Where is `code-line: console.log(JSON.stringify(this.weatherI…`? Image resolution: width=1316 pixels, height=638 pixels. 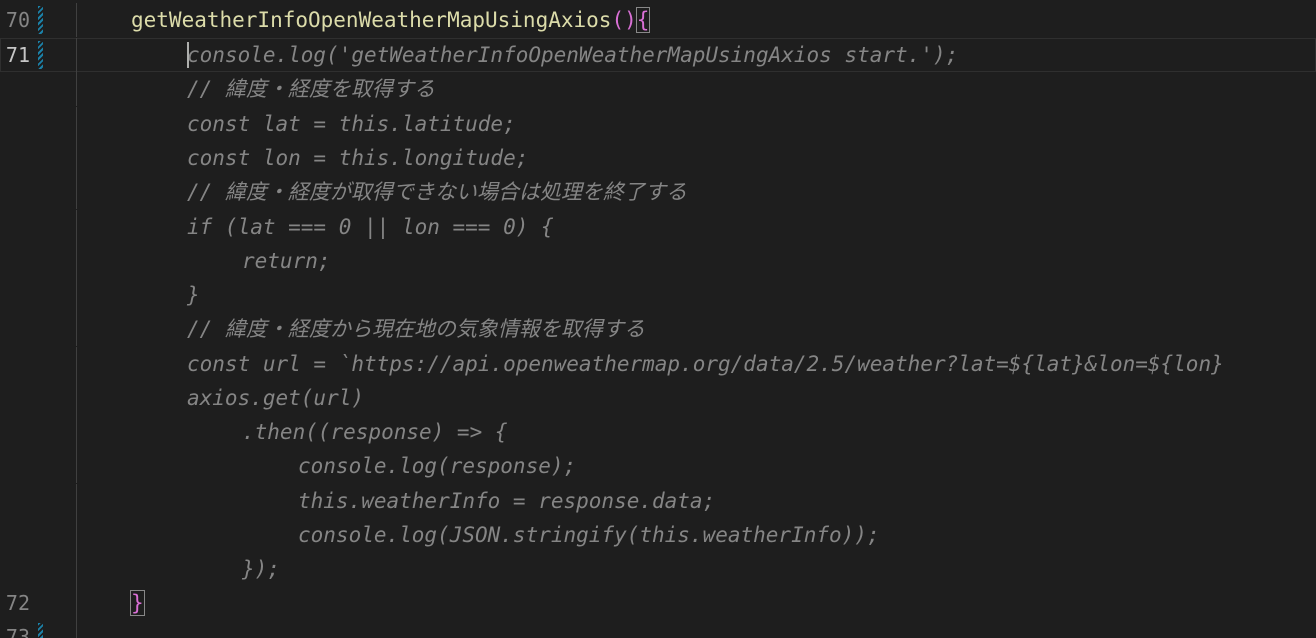 code-line: console.log(JSON.stringify(this.weatherI… is located at coordinates (658, 535).